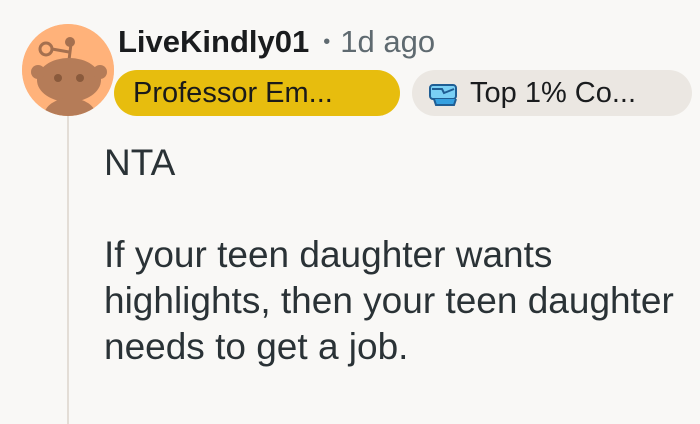 This screenshot has height=424, width=700. I want to click on reddit-snoo-avatar-icon, so click(68, 70).